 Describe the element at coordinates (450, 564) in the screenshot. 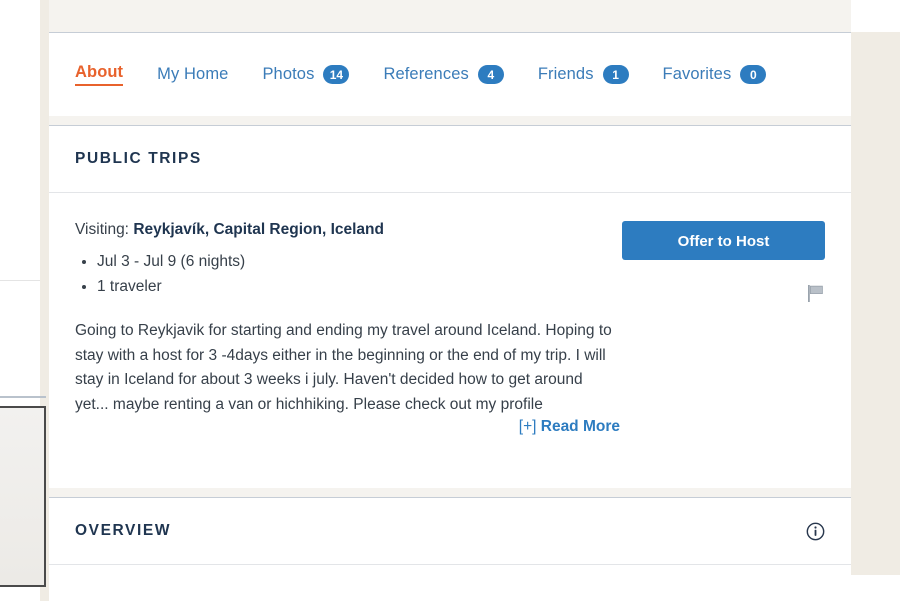

I see `overview-divider` at that location.